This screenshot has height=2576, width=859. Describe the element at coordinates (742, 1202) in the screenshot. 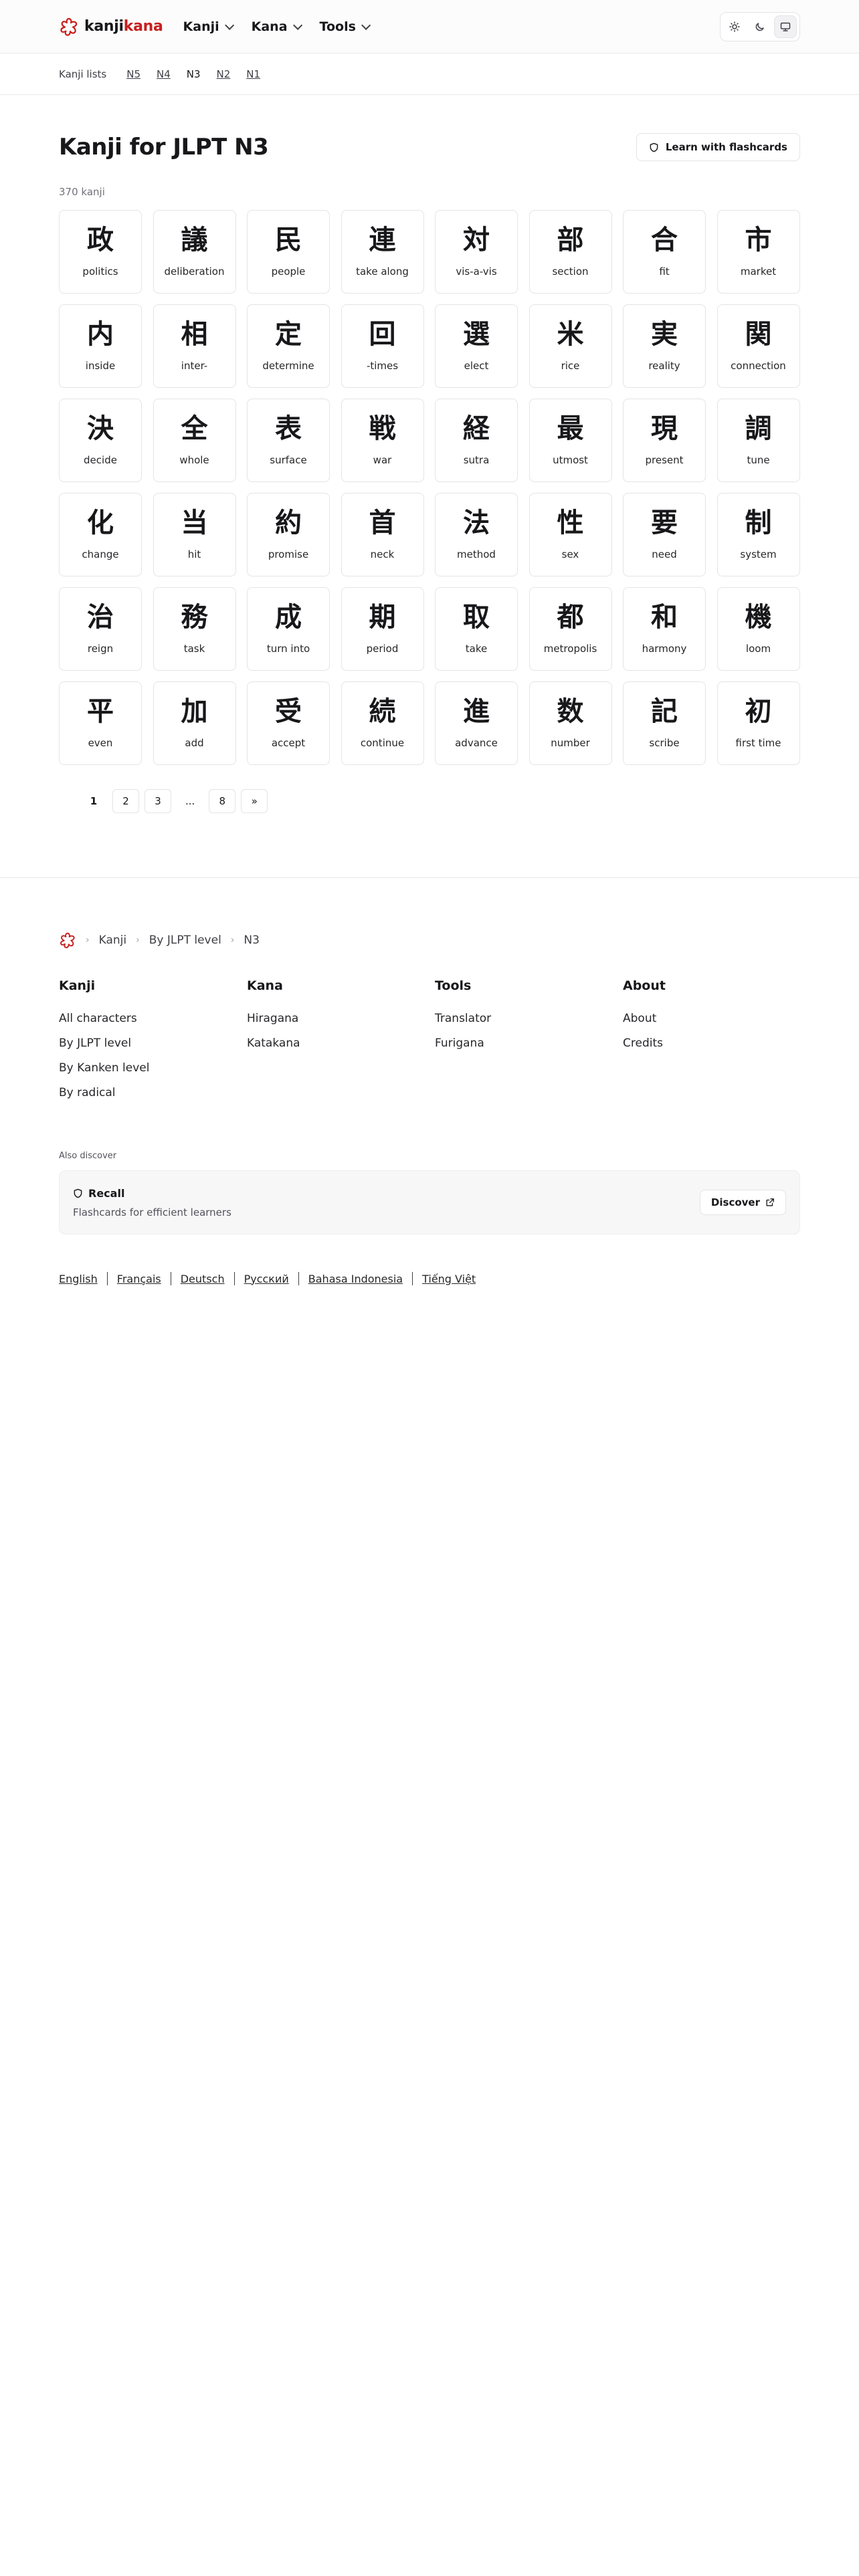

I see `discover-button: Discover` at that location.